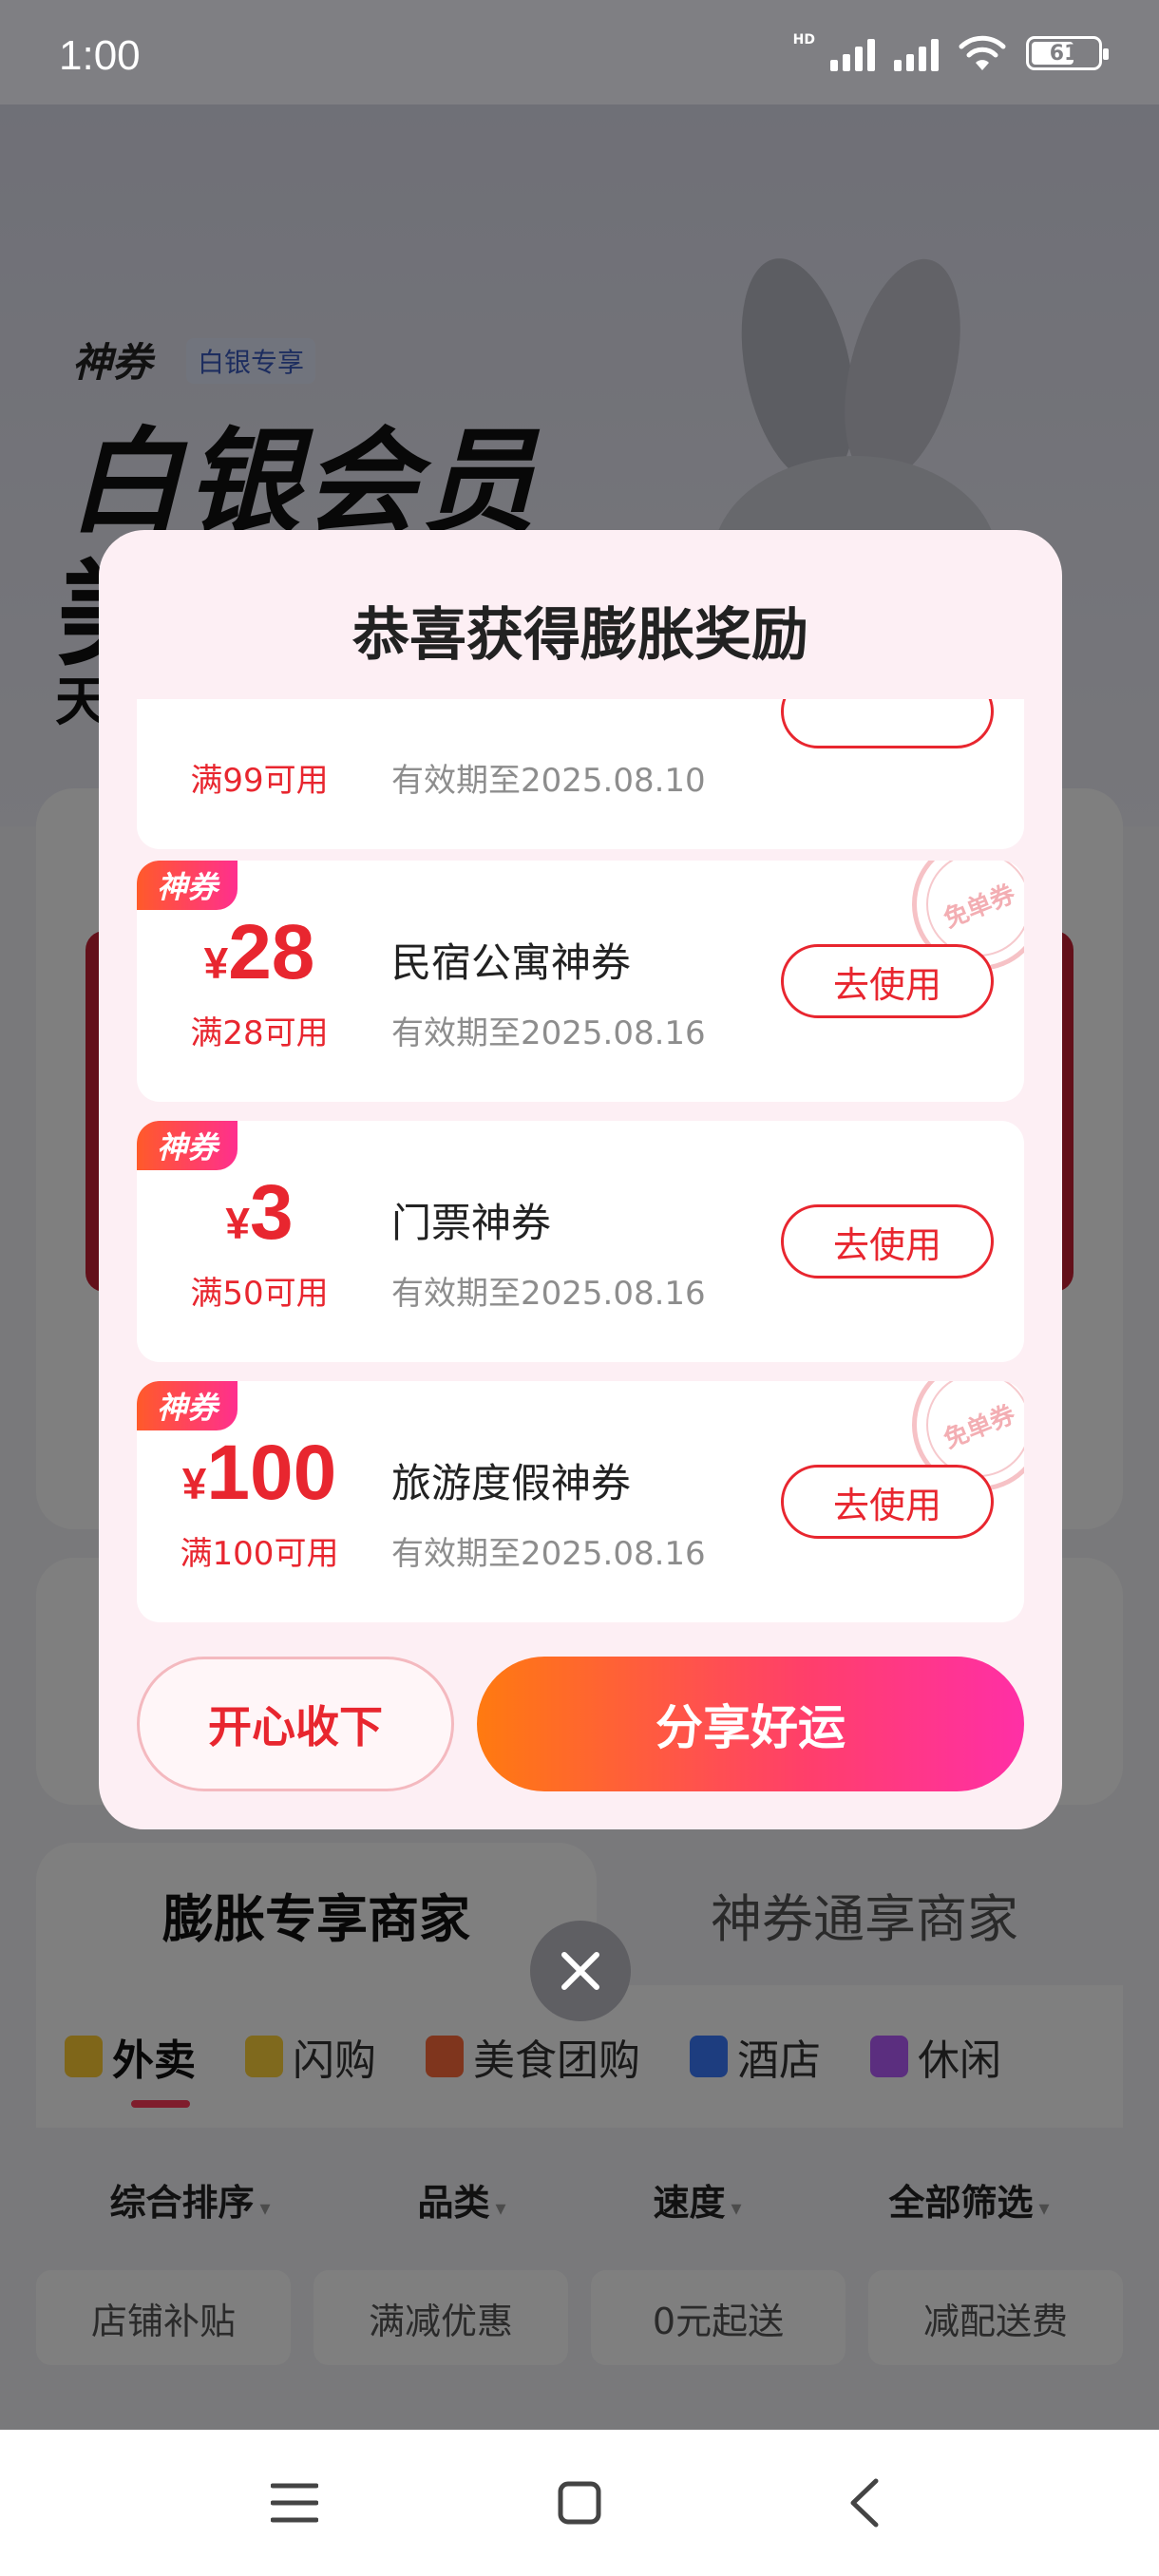  I want to click on coupon-condition: 满100可用, so click(259, 1554).